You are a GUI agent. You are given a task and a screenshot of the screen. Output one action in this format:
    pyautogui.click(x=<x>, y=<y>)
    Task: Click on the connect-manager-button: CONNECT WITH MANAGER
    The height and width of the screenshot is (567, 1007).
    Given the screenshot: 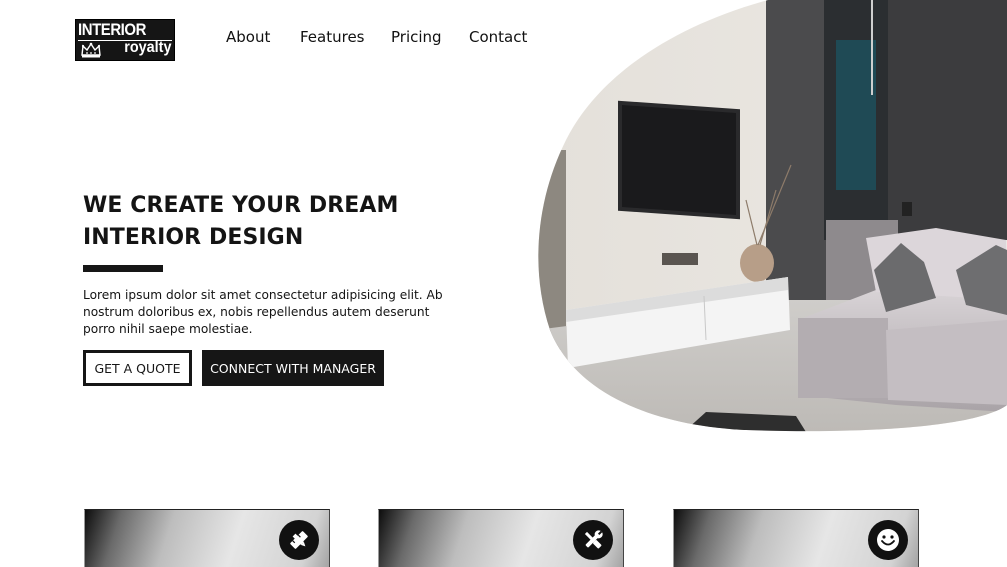 What is the action you would take?
    pyautogui.click(x=293, y=368)
    